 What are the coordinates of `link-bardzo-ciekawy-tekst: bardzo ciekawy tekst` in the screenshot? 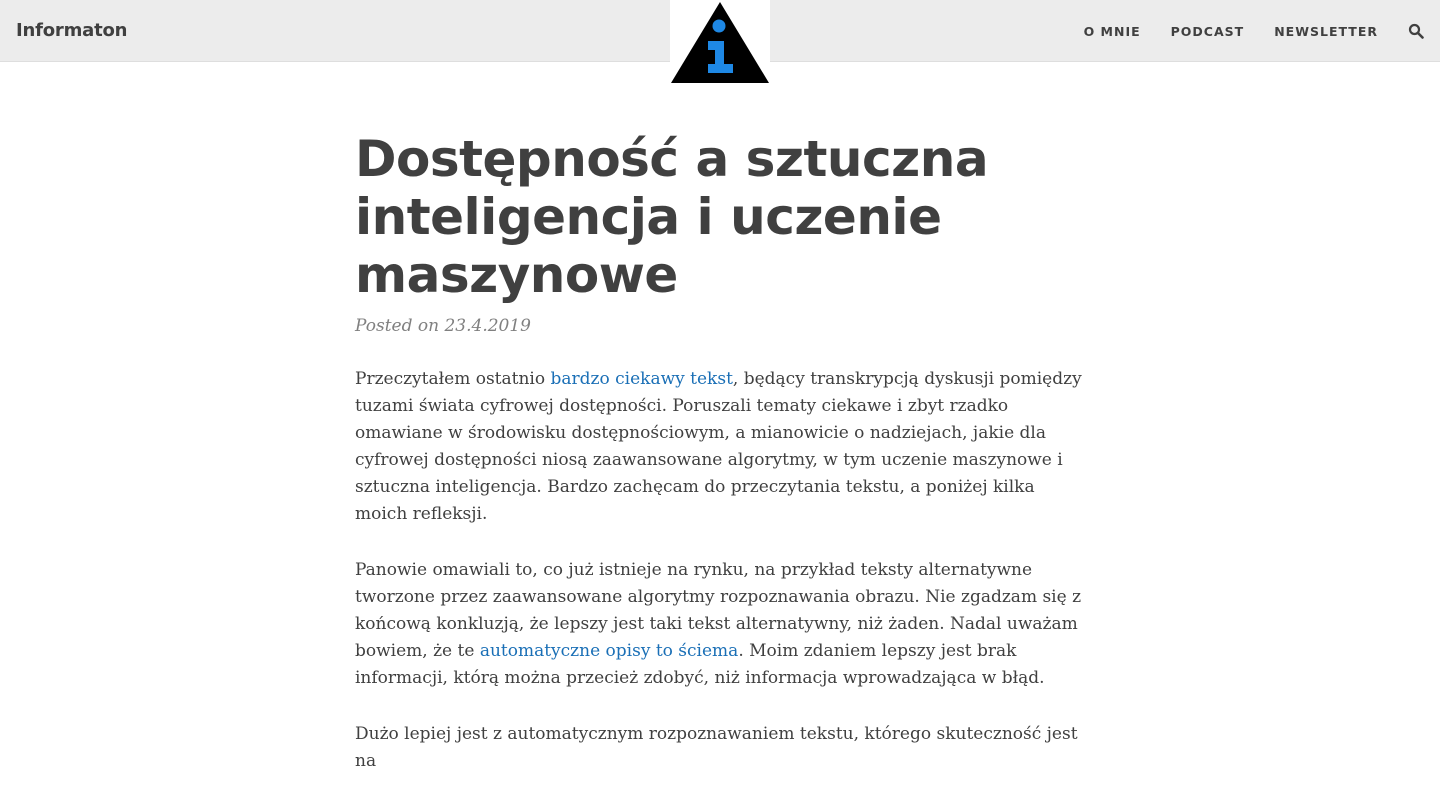 It's located at (642, 379).